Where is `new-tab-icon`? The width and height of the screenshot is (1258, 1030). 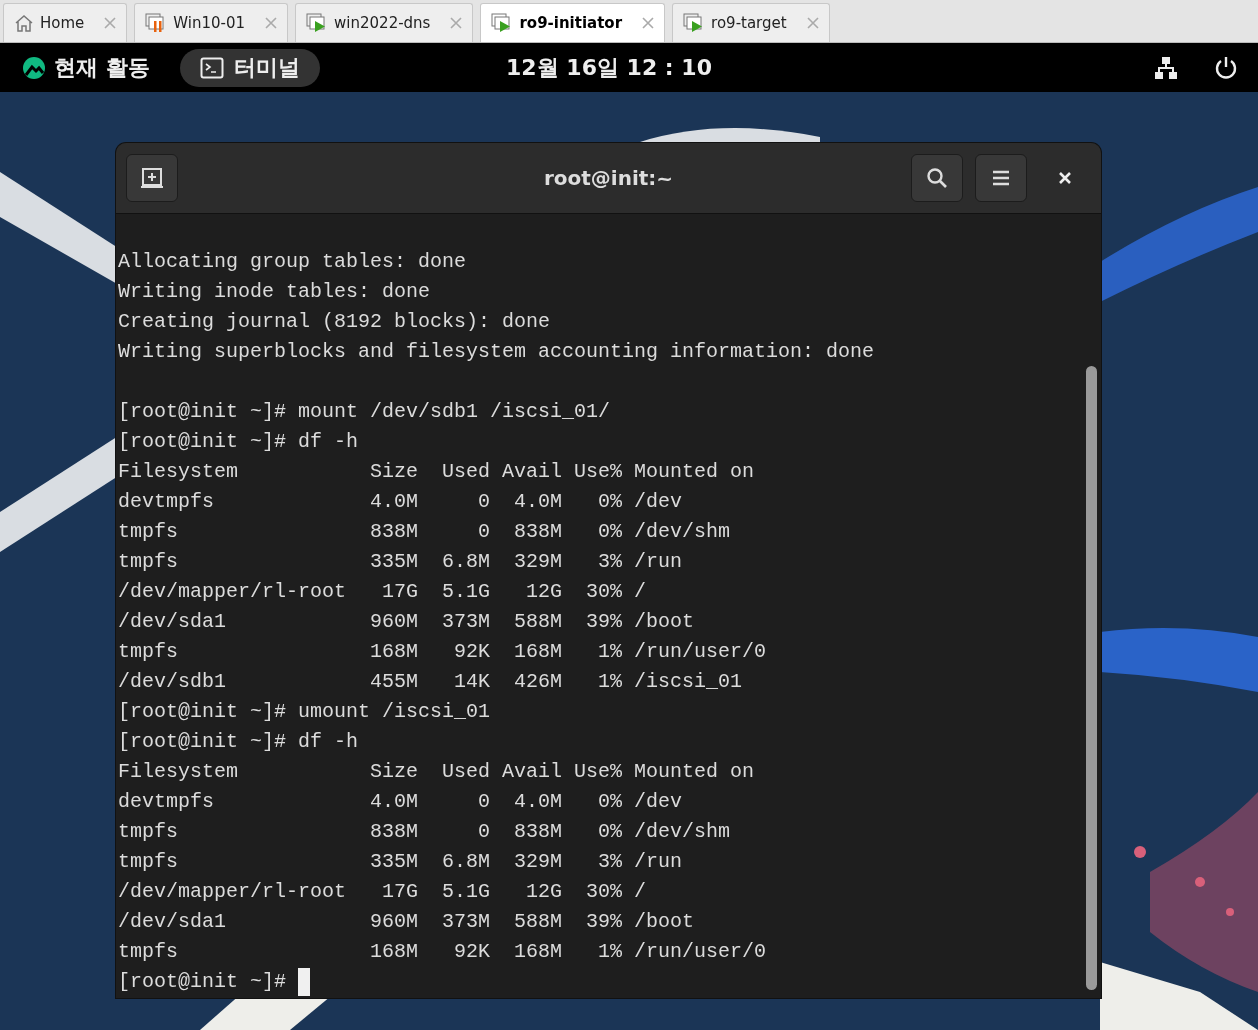
new-tab-icon is located at coordinates (152, 178).